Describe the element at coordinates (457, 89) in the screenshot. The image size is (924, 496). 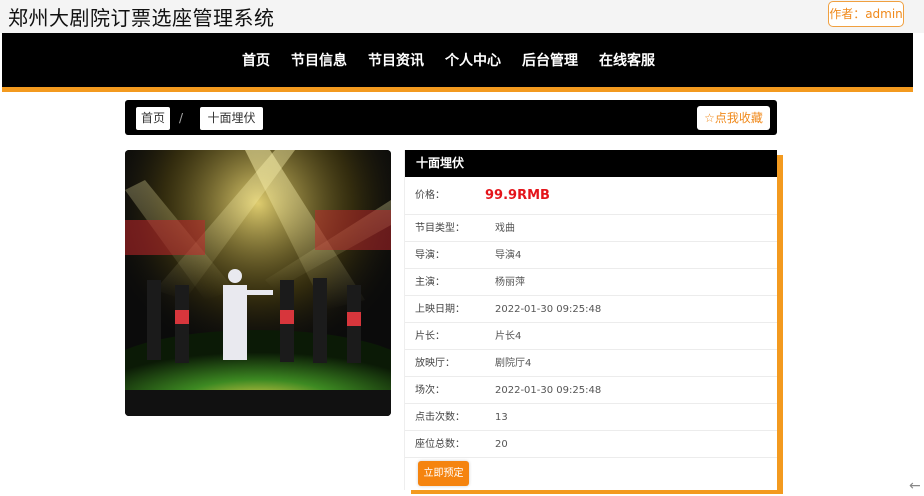
I see `nav-accent-strip` at that location.